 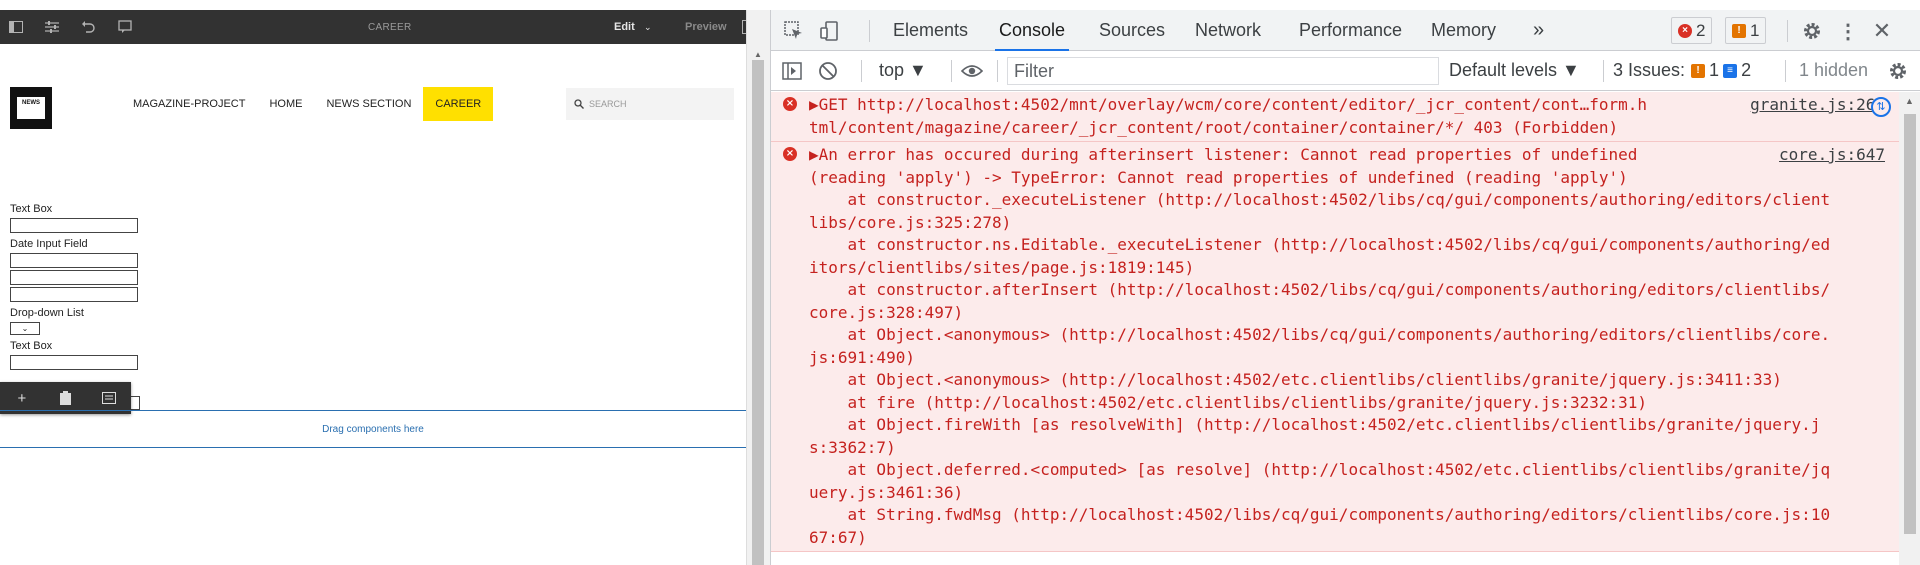 What do you see at coordinates (1132, 30) in the screenshot?
I see `tab-sources: Sources` at bounding box center [1132, 30].